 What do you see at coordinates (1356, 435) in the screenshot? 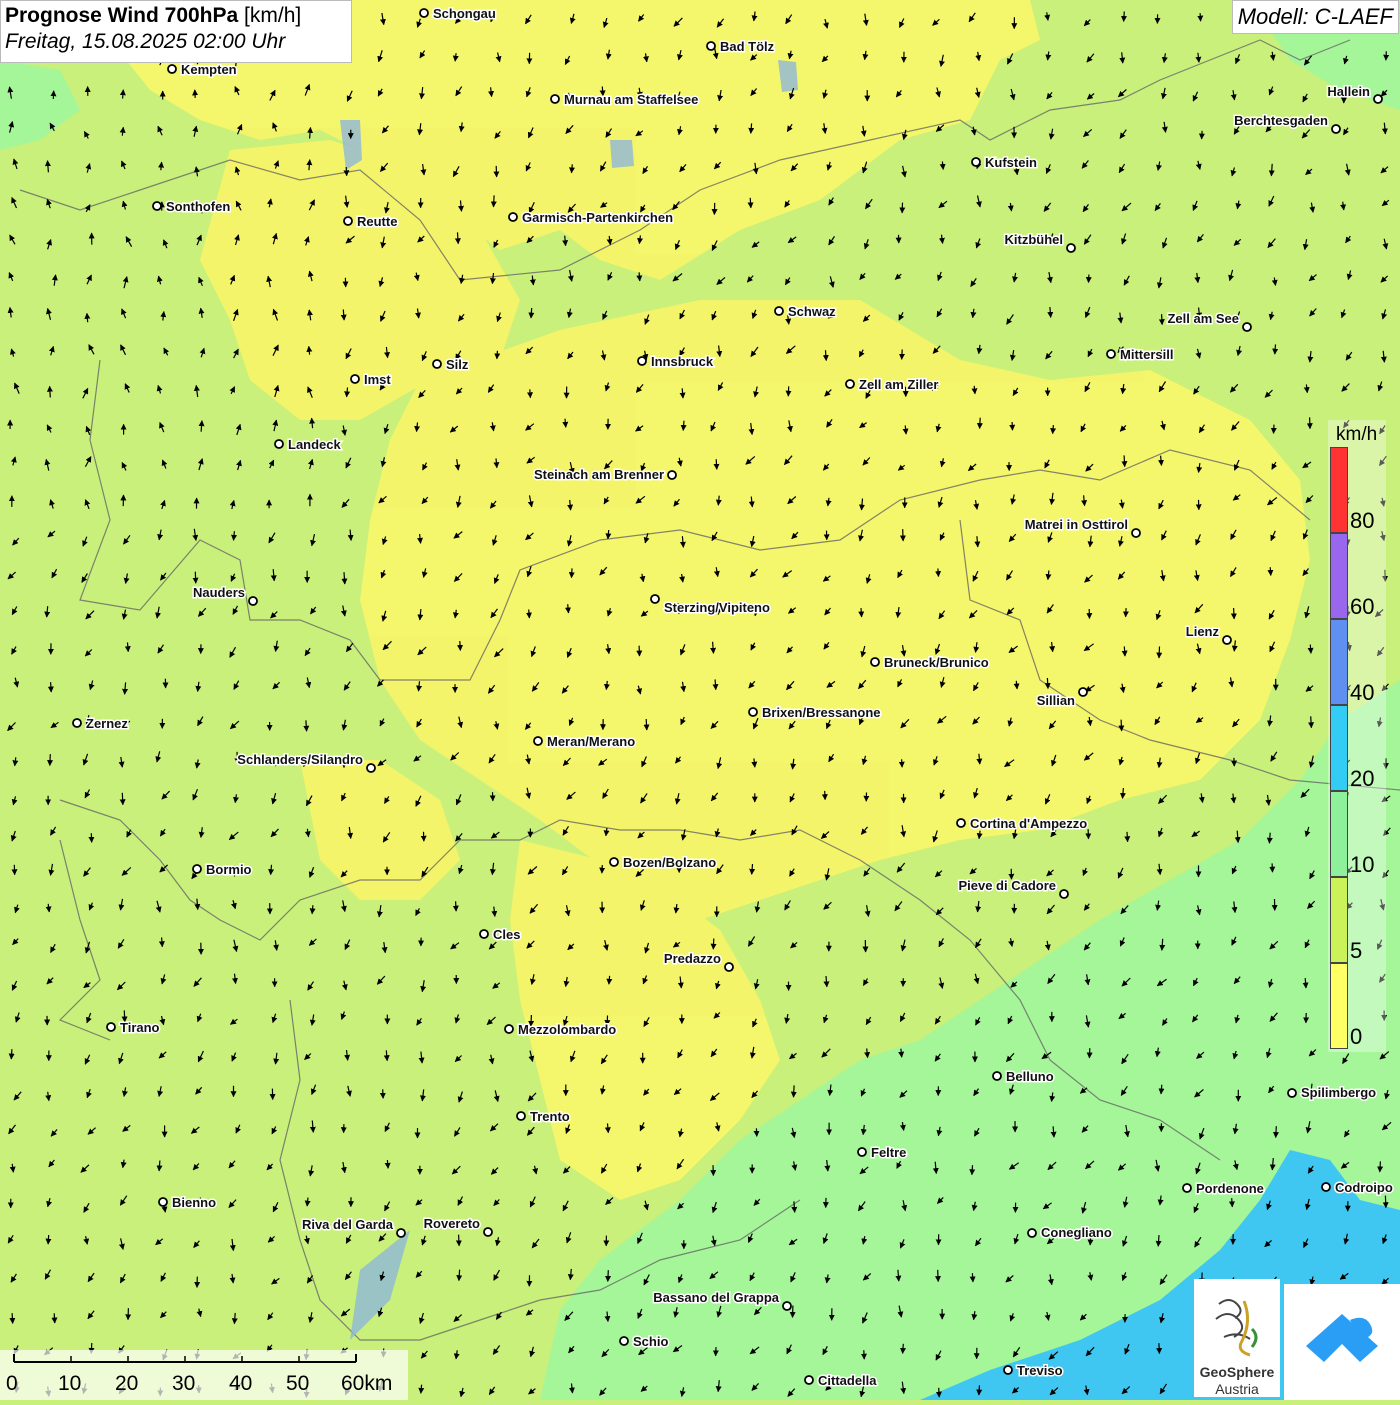
I see `legend-unit: km/h` at bounding box center [1356, 435].